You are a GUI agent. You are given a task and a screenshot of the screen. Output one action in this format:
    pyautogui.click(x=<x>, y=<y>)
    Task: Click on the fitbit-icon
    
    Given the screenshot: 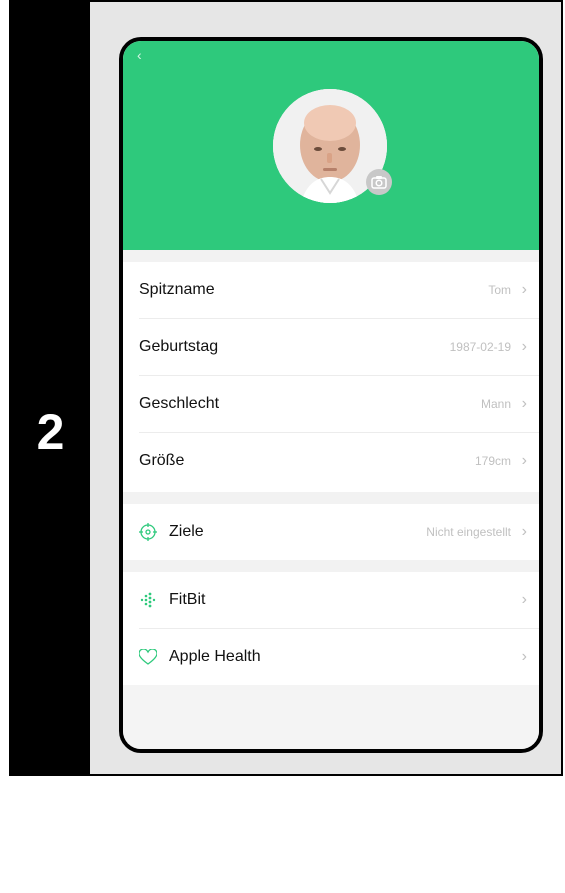 What is the action you would take?
    pyautogui.click(x=148, y=600)
    